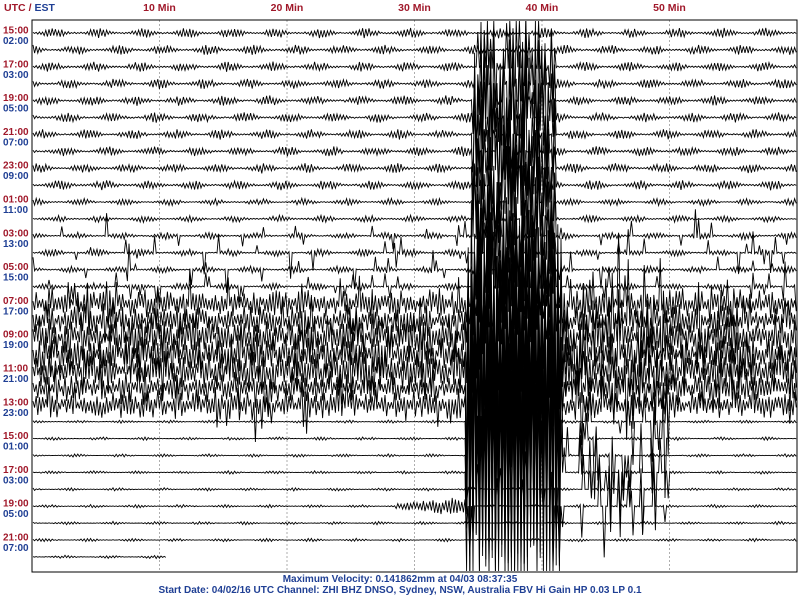 The width and height of the screenshot is (800, 600). I want to click on x-tick-label: 20 Min, so click(287, 8).